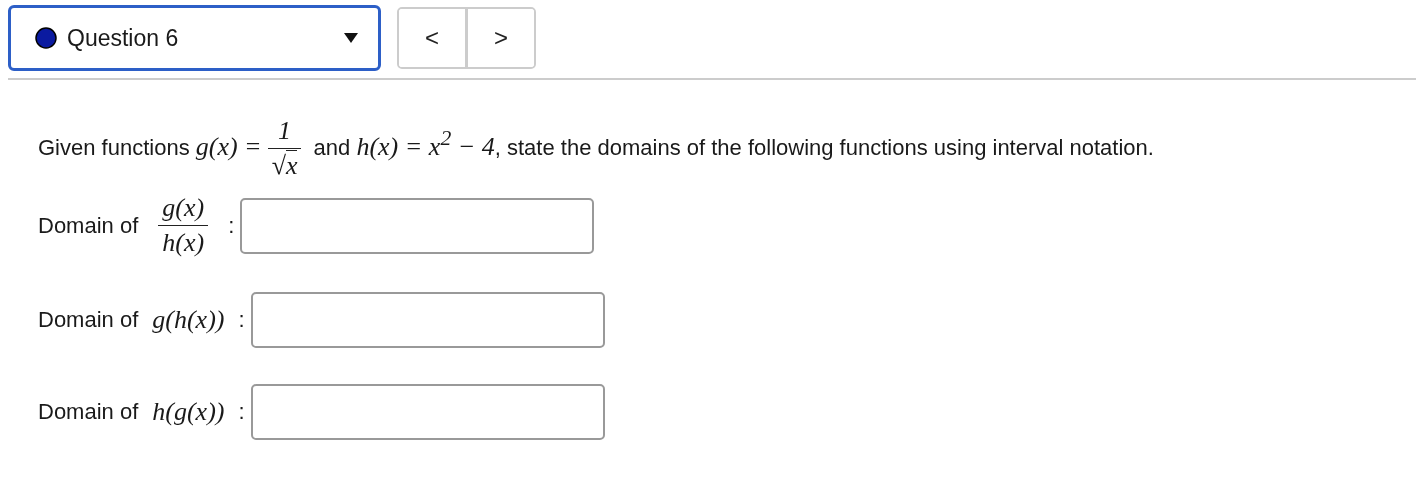 This screenshot has height=483, width=1416. Describe the element at coordinates (46, 38) in the screenshot. I see `status-dot-icon` at that location.